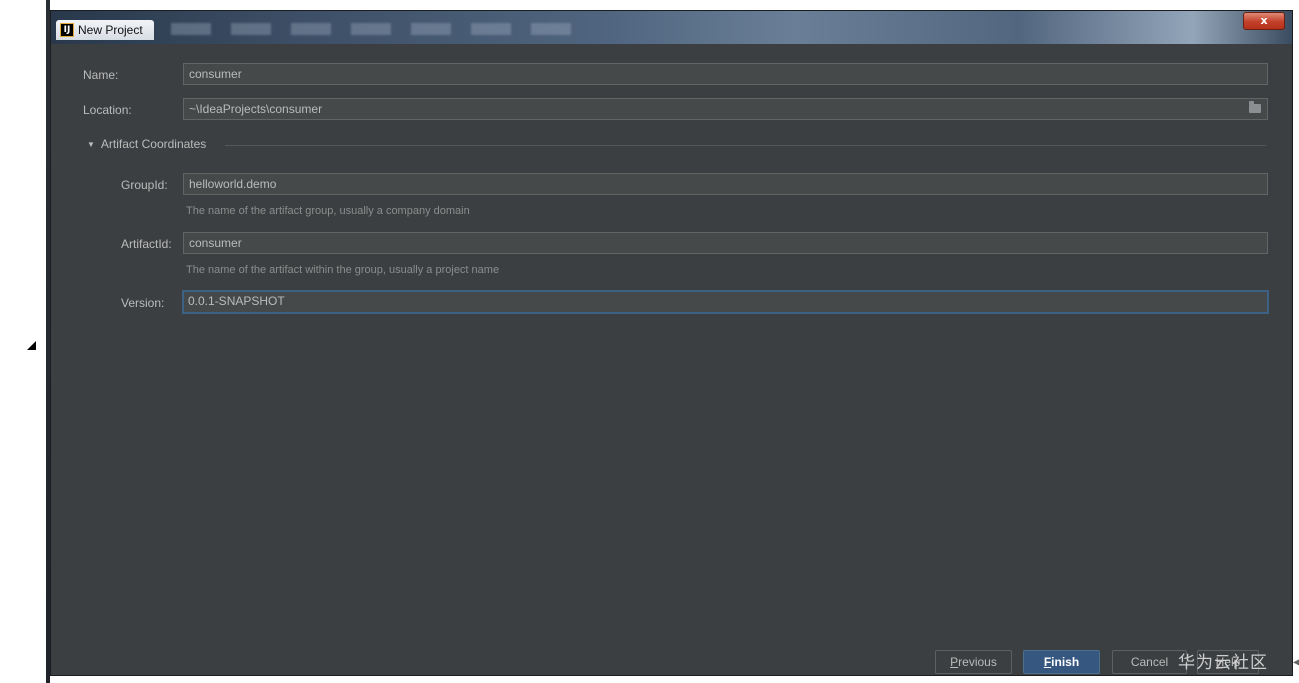  I want to click on watermark-text: 华为云社区, so click(1223, 663).